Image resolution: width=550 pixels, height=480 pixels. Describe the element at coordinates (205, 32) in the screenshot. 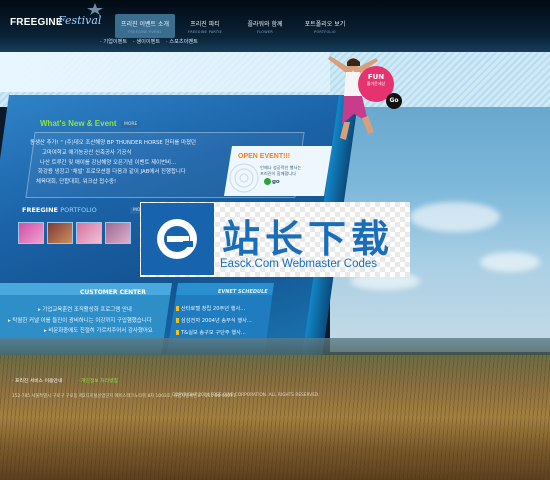

I see `nav-item-sublabel: FREEGINE PARTIE` at that location.